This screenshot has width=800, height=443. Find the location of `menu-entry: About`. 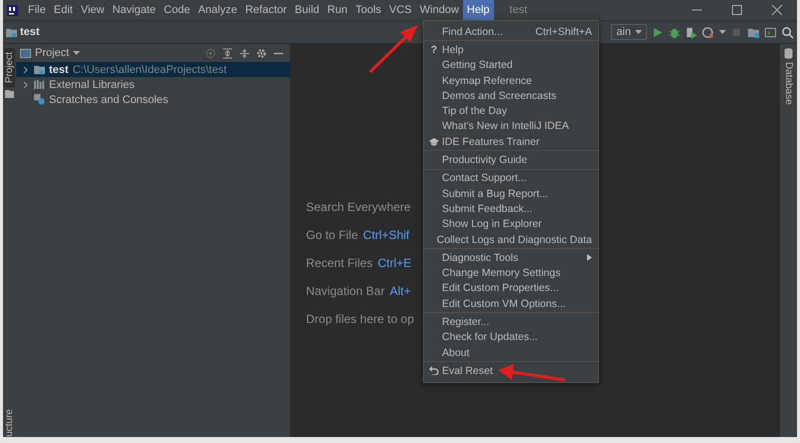

menu-entry: About is located at coordinates (511, 352).